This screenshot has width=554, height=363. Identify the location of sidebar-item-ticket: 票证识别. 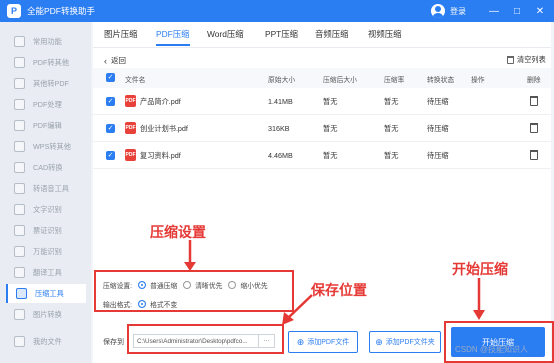
(46, 230).